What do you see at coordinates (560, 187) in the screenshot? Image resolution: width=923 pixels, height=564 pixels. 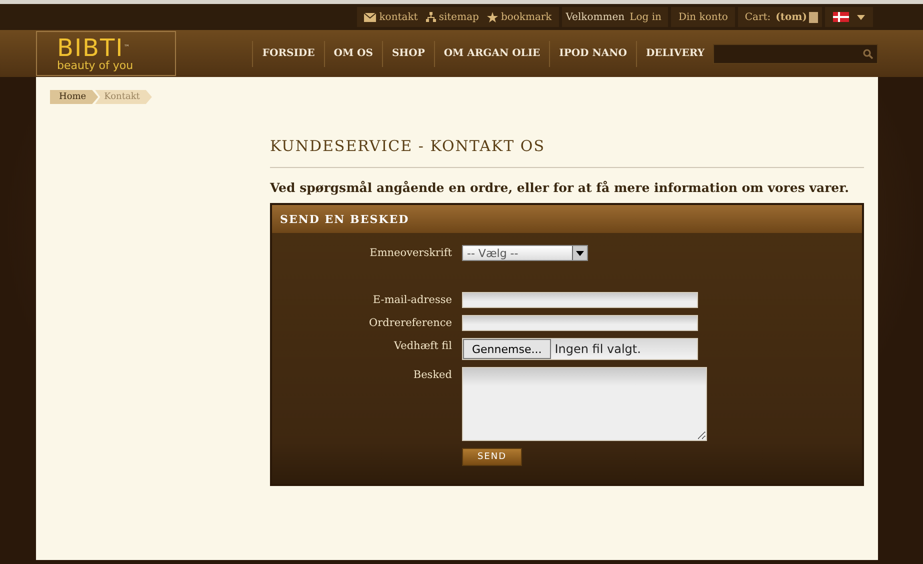 I see `intro-text: Ved spørgsmål angående en ordre, eller for at få mere information om vores varer.` at bounding box center [560, 187].